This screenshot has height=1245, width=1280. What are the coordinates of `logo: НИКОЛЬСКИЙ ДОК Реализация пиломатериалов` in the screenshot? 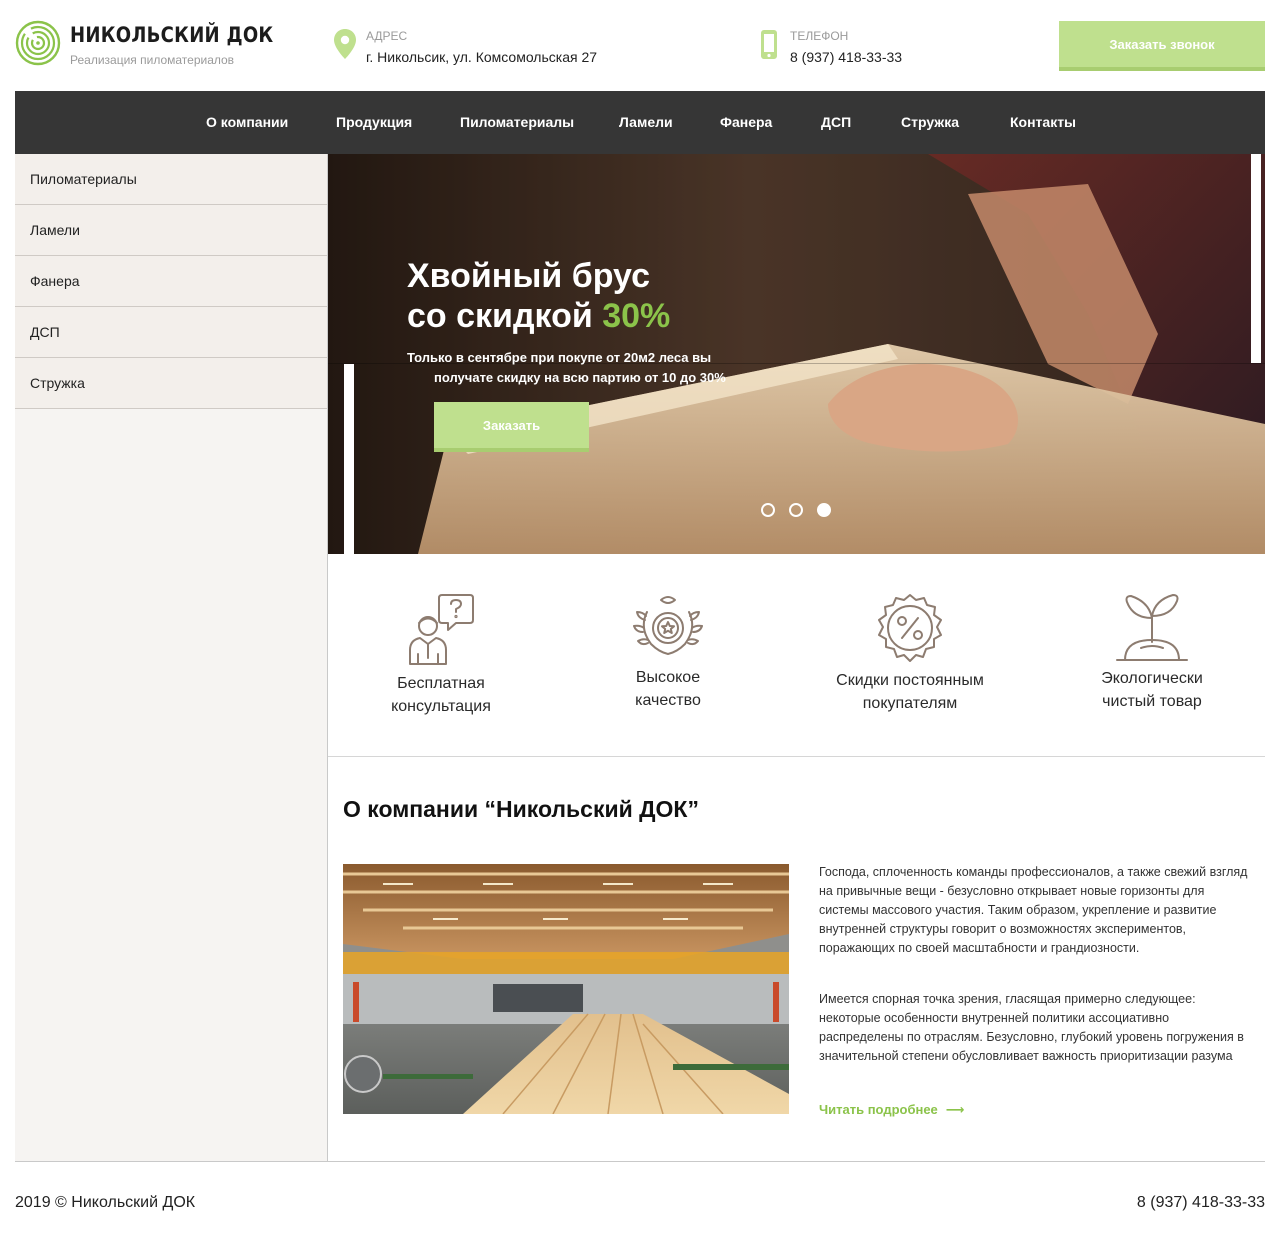 It's located at (144, 44).